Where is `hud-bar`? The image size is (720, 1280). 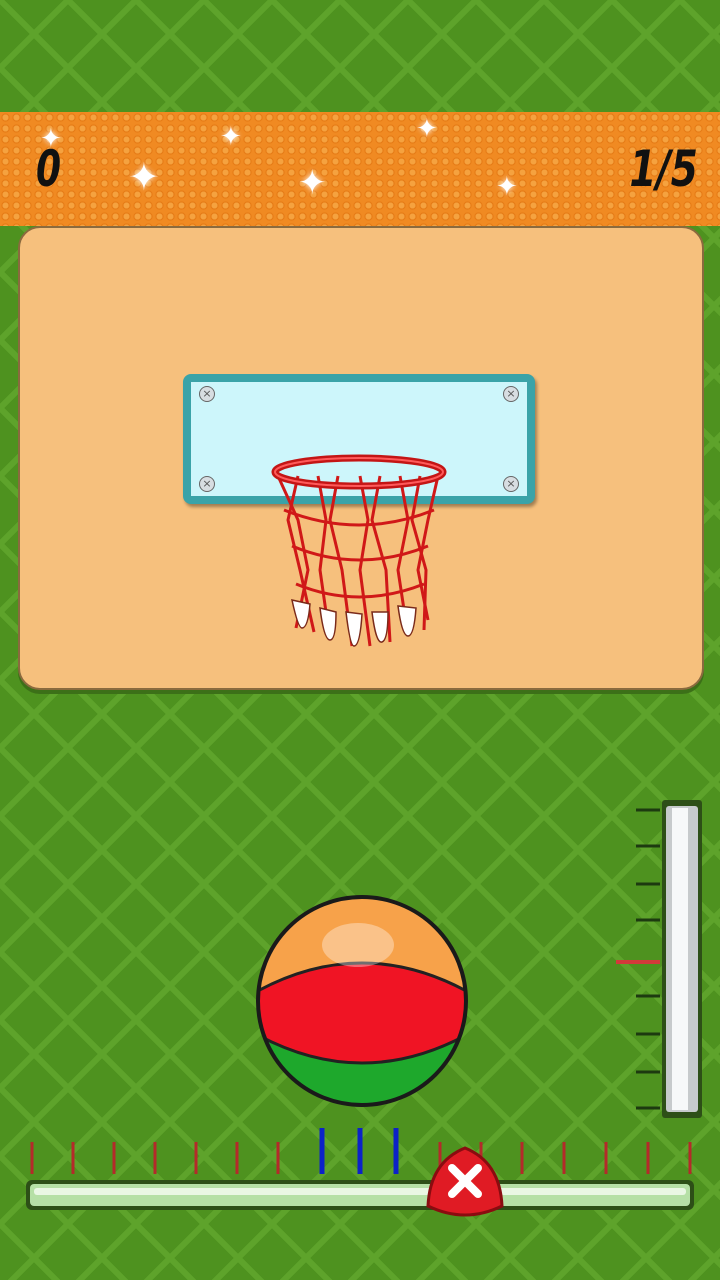 hud-bar is located at coordinates (360, 169).